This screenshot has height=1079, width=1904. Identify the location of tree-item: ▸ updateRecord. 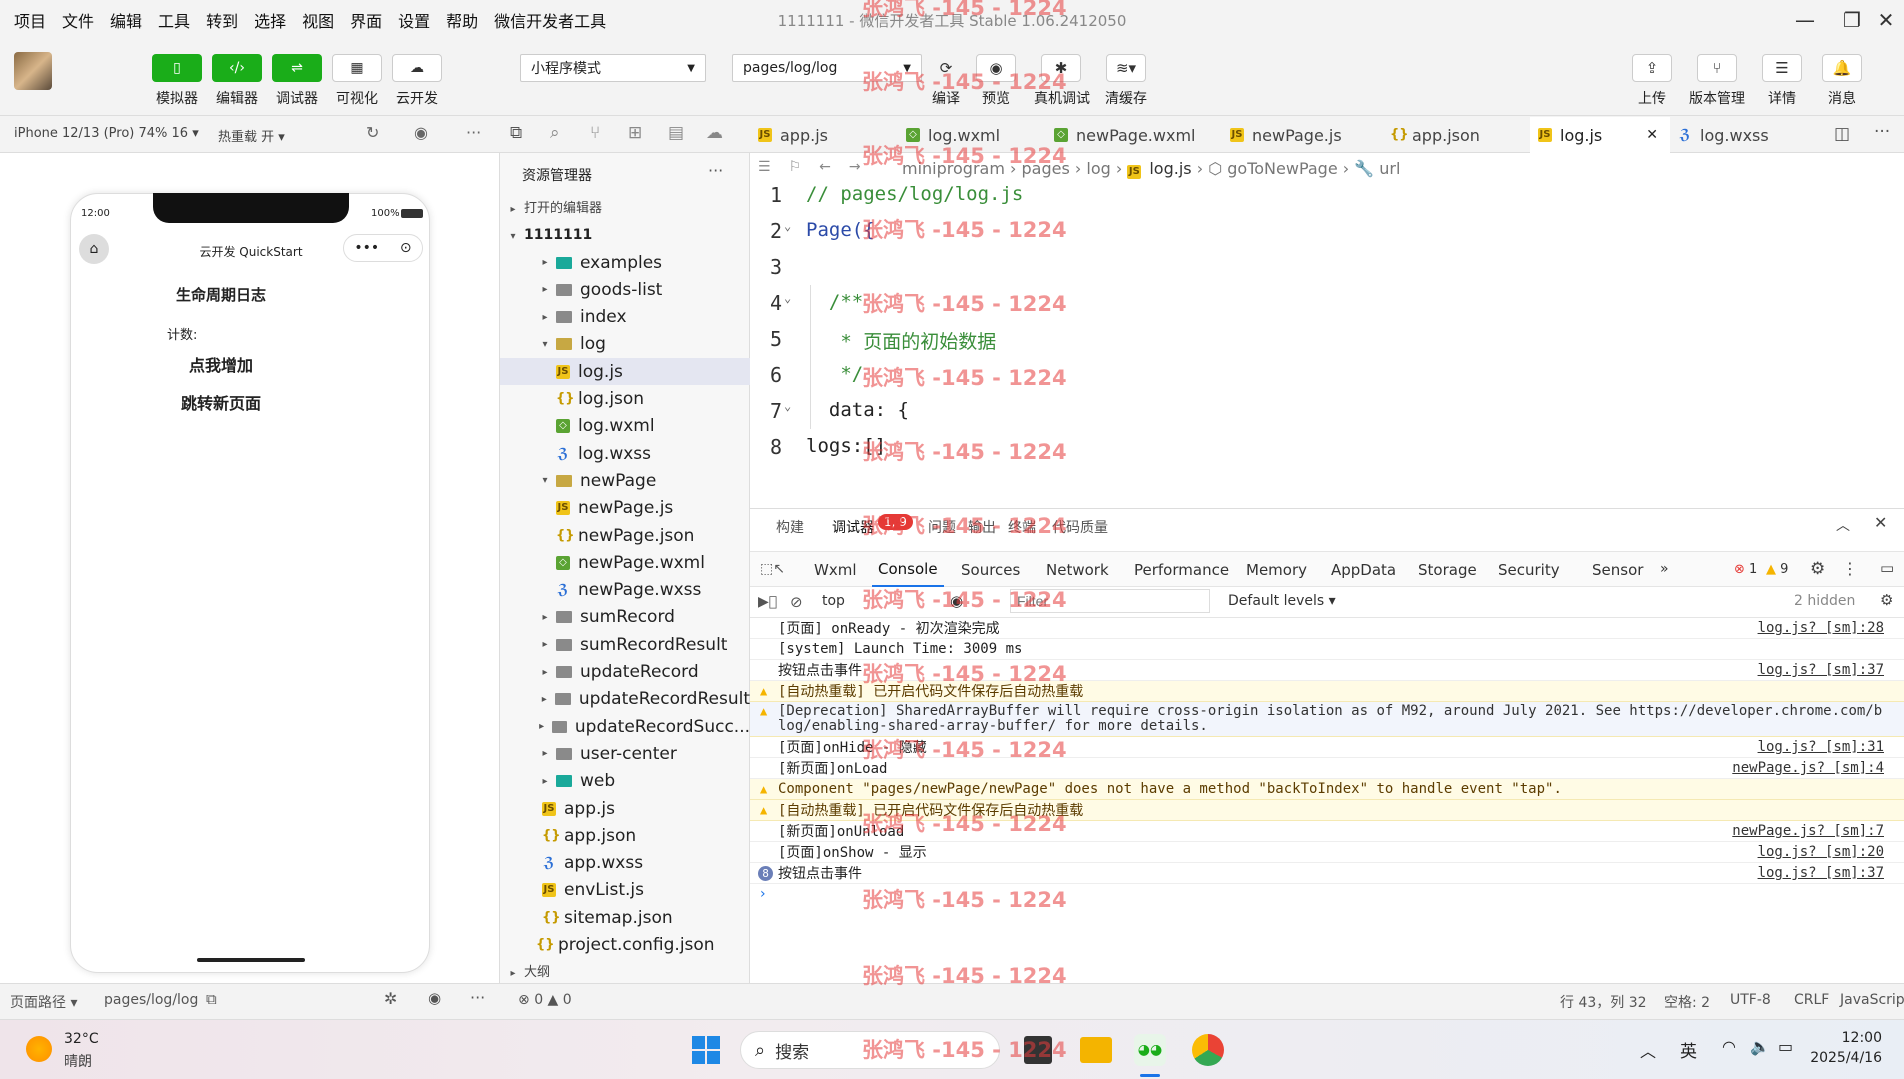
(625, 672).